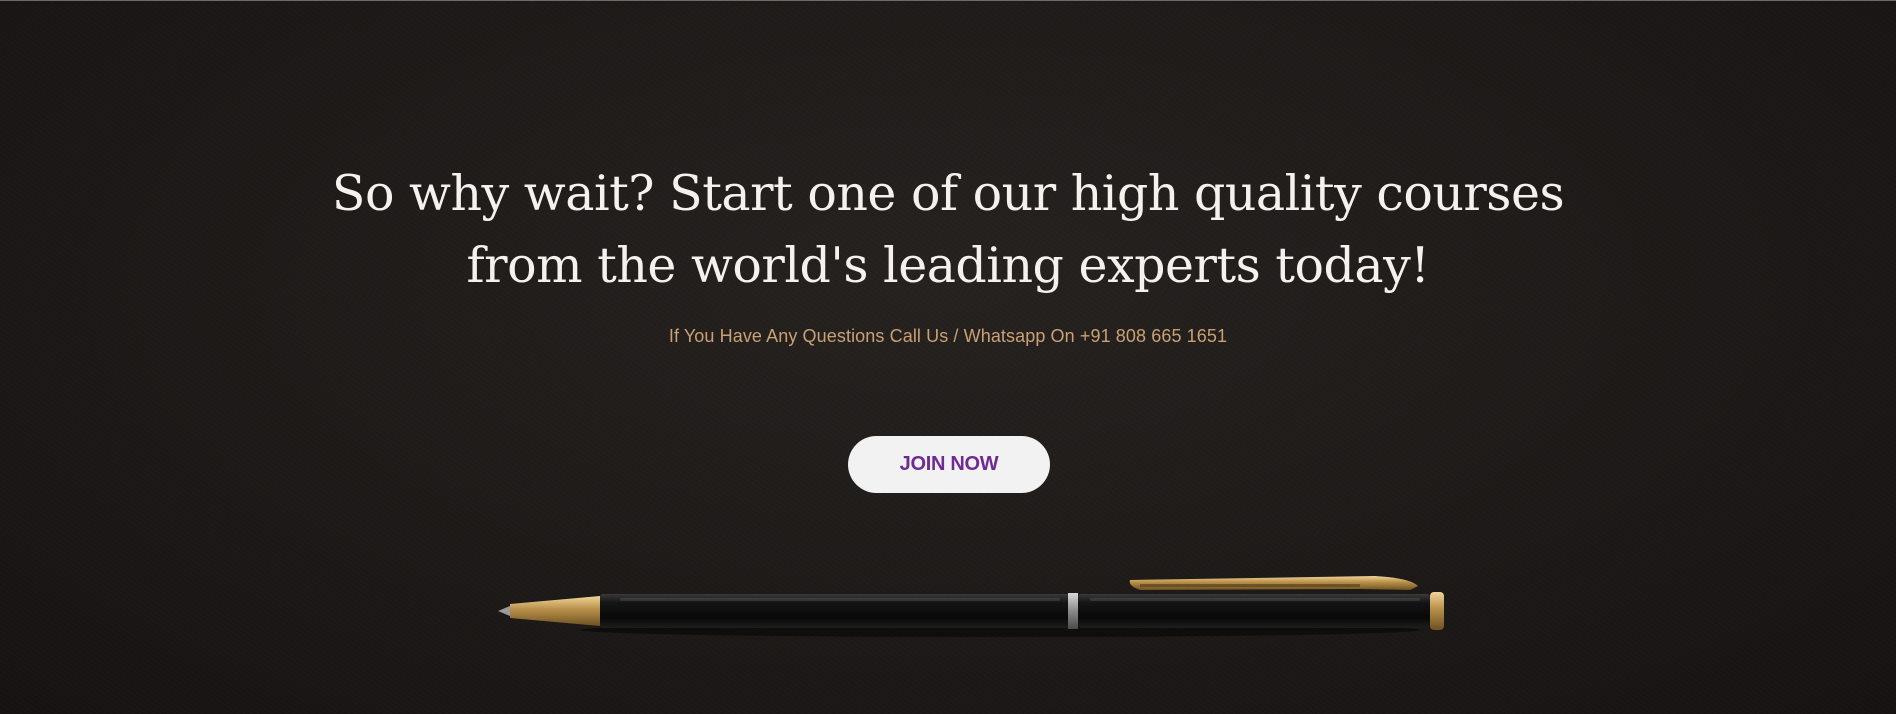  Describe the element at coordinates (948, 0) in the screenshot. I see `top-divider` at that location.